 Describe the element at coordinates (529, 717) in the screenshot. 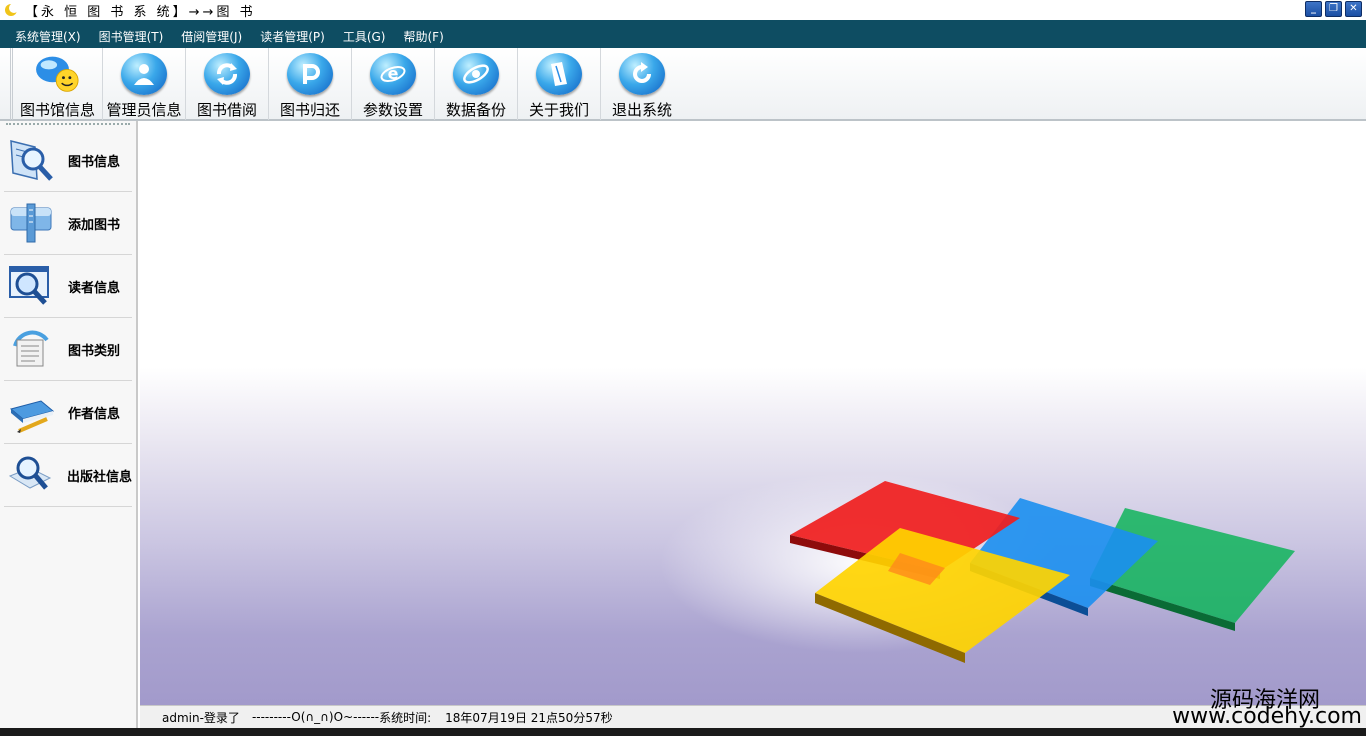

I see `status-time-value: 18年07月19日 21点50分57秒` at that location.